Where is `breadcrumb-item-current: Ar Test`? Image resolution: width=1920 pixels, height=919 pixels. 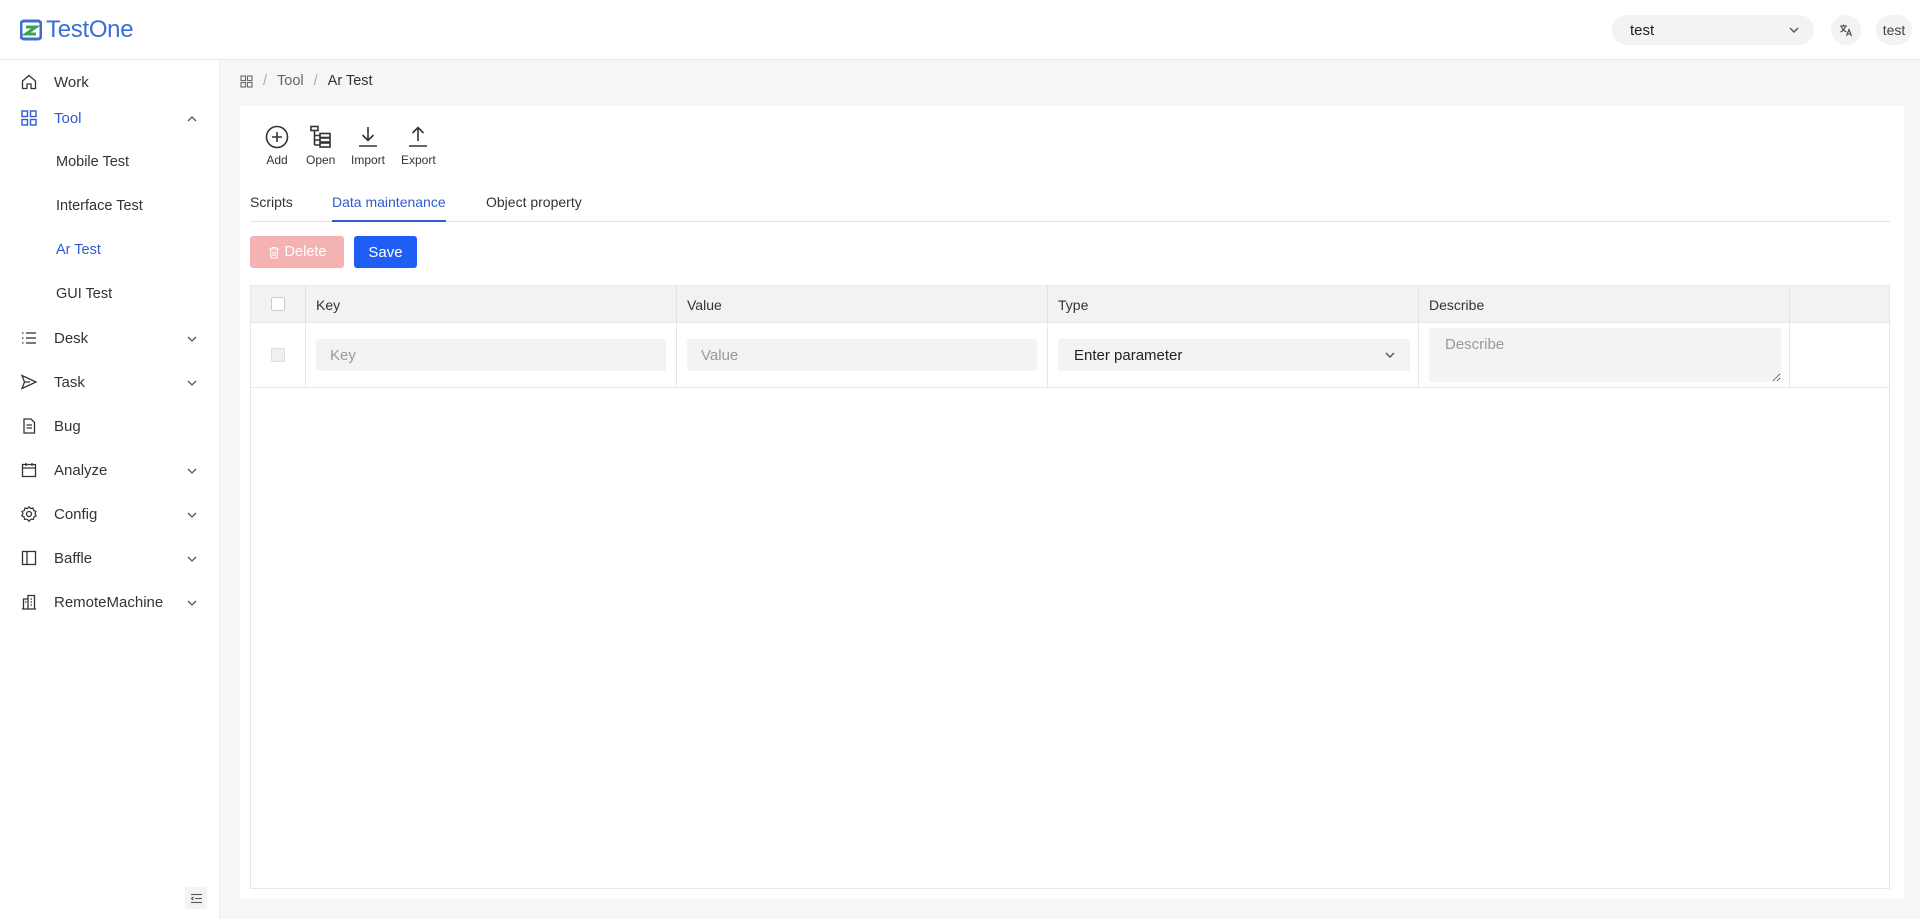 breadcrumb-item-current: Ar Test is located at coordinates (350, 81).